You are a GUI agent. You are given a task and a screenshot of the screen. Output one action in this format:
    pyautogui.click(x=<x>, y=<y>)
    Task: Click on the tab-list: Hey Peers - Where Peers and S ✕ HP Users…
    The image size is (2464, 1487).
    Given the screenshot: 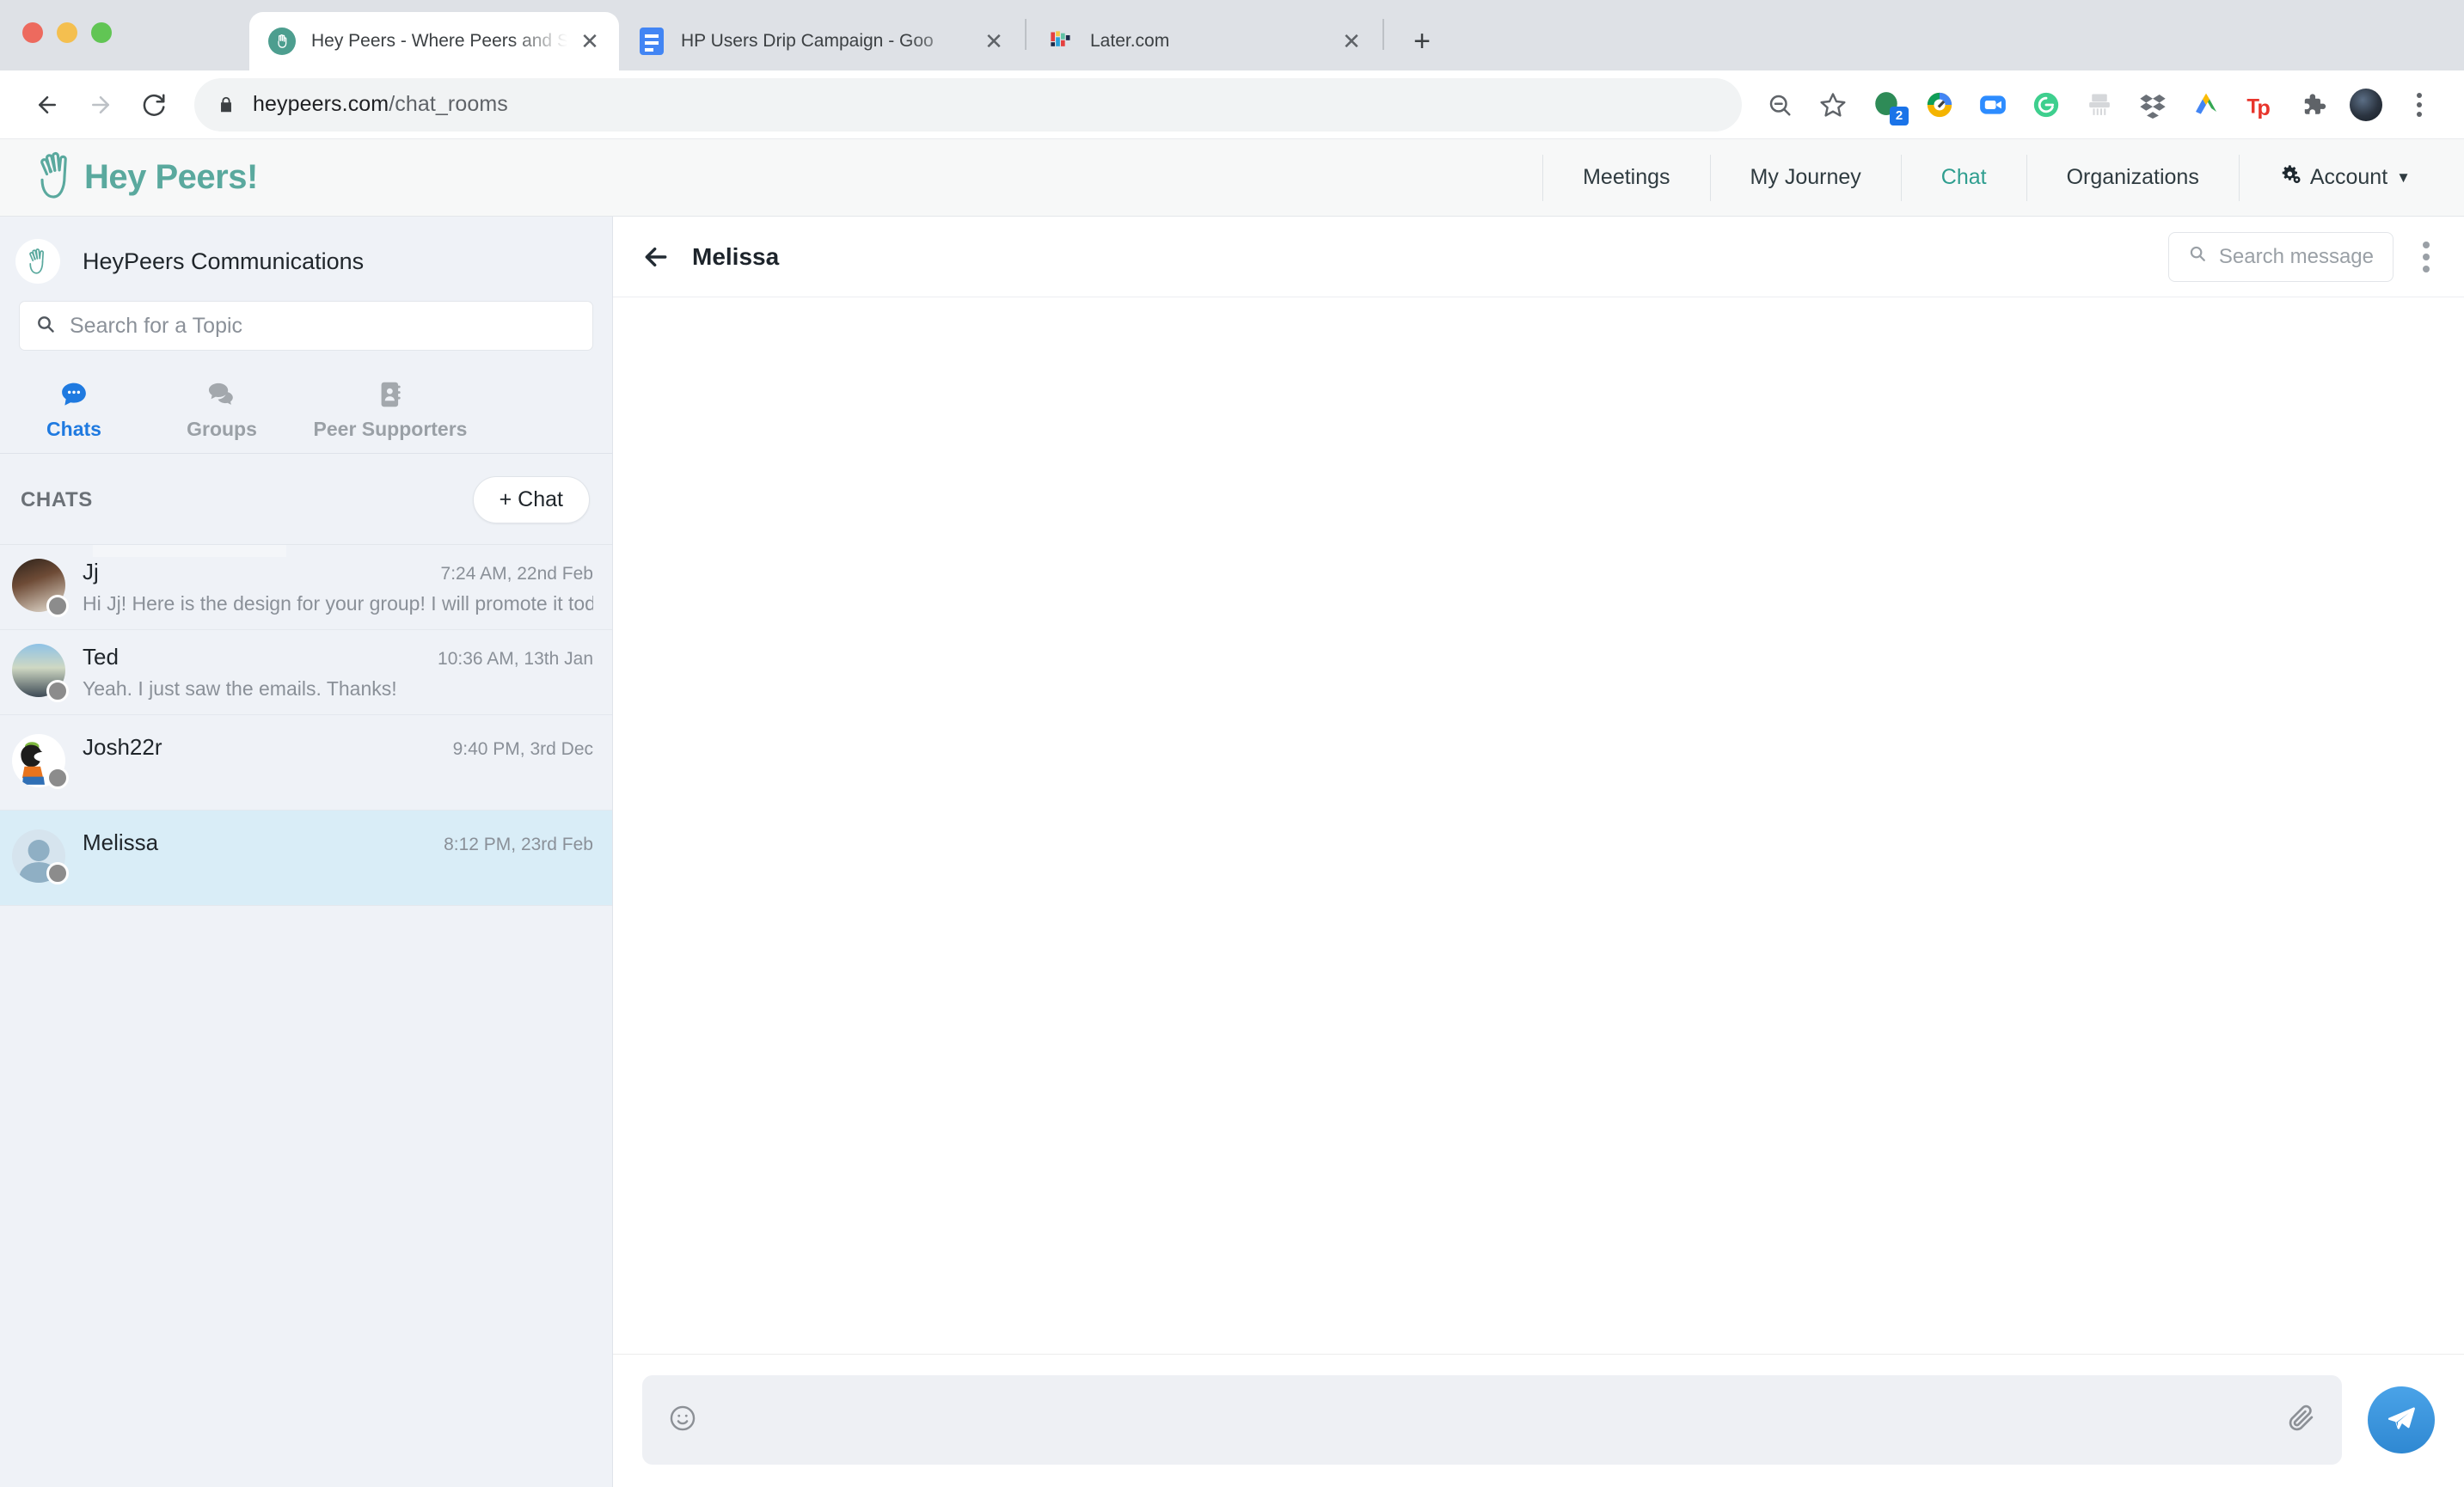 What is the action you would take?
    pyautogui.click(x=847, y=41)
    